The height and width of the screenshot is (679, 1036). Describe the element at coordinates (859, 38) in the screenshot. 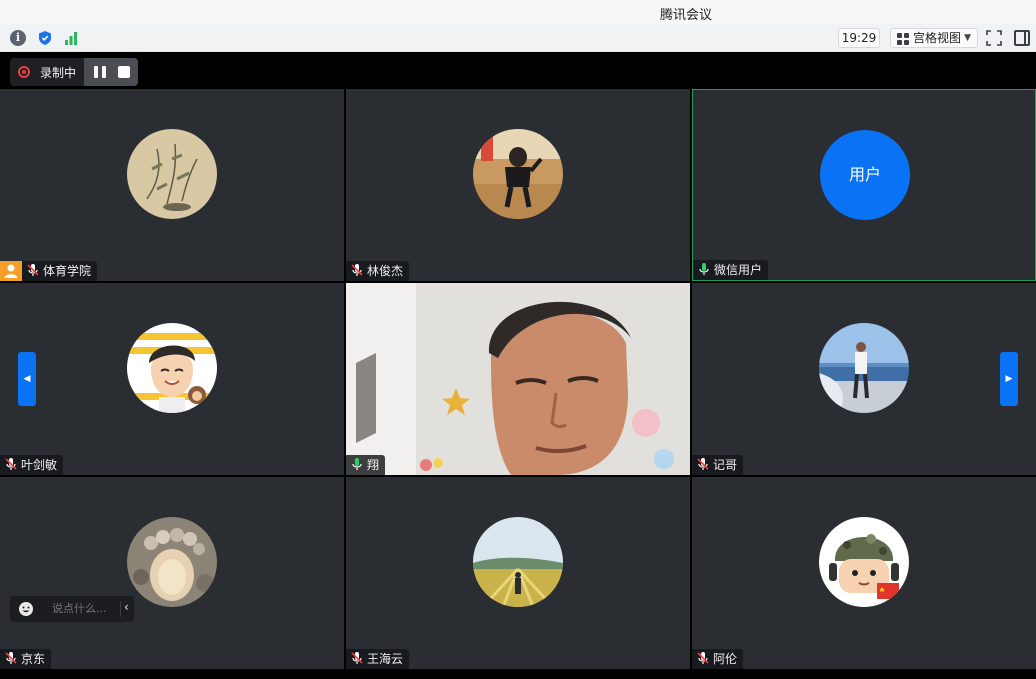

I see `meeting-clock: 19:29` at that location.